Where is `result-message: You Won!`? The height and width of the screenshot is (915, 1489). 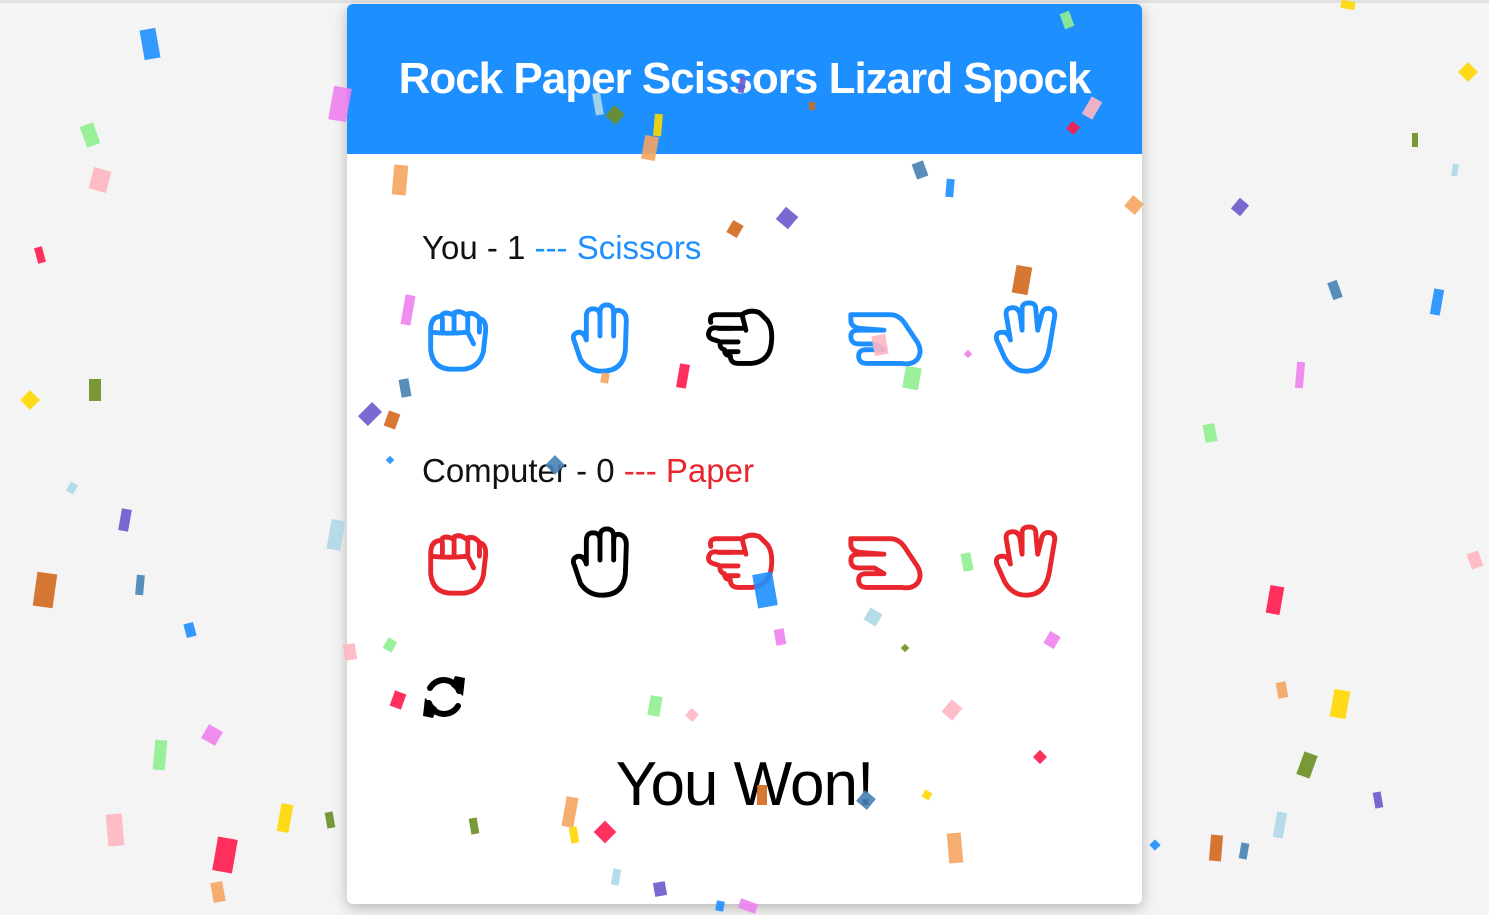 result-message: You Won! is located at coordinates (744, 784).